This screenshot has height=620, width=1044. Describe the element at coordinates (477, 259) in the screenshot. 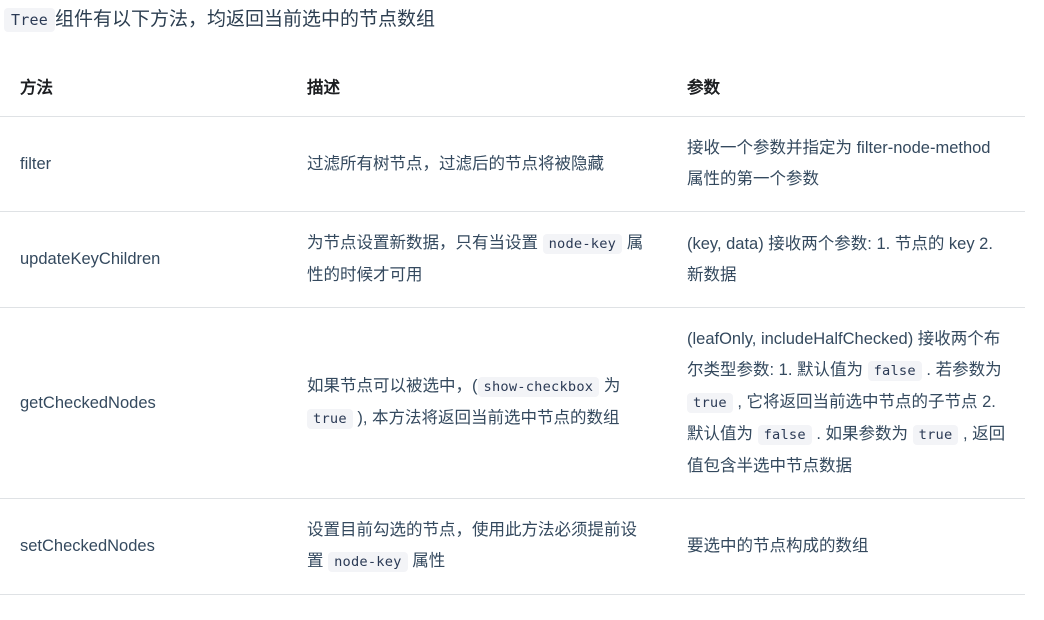

I see `cell-description: 为节点设置新数据，只有当设置 node-key 属性的时候才可用` at that location.